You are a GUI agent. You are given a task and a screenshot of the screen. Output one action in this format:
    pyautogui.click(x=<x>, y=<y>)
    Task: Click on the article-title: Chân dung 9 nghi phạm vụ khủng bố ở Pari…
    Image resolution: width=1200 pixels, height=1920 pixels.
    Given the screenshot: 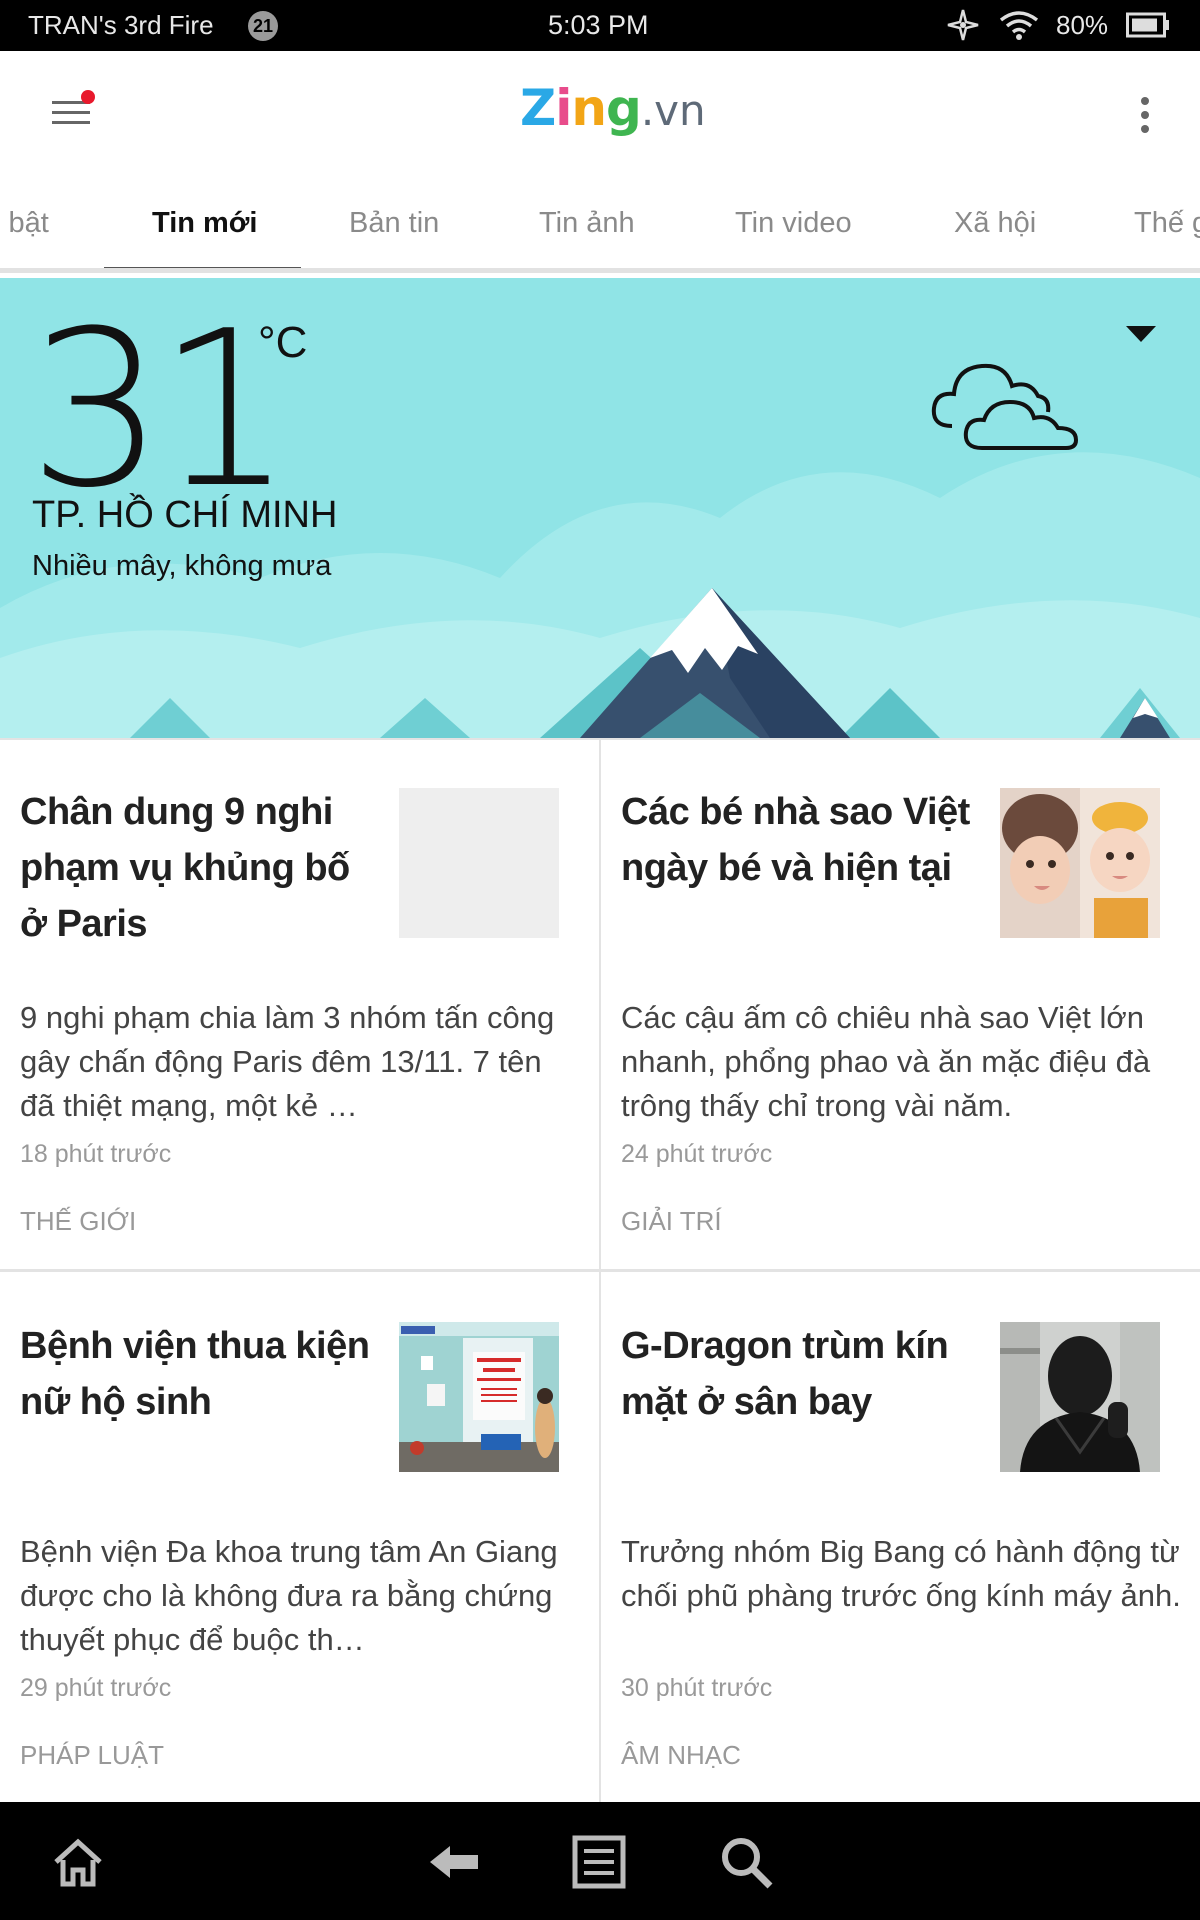 What is the action you would take?
    pyautogui.click(x=200, y=868)
    